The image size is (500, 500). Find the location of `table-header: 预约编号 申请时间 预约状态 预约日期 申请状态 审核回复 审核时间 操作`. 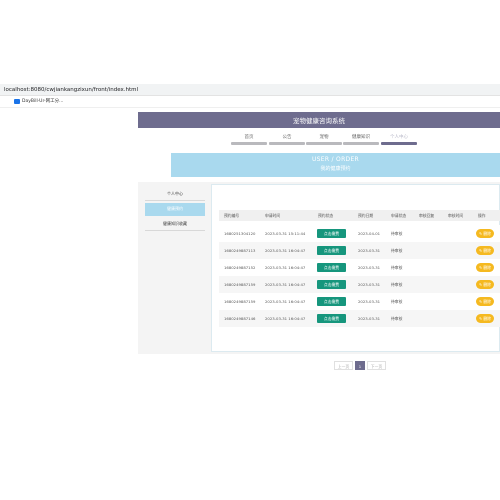

table-header: 预约编号 申请时间 预约状态 预约日期 申请状态 审核回复 审核时间 操作 is located at coordinates (359, 215).